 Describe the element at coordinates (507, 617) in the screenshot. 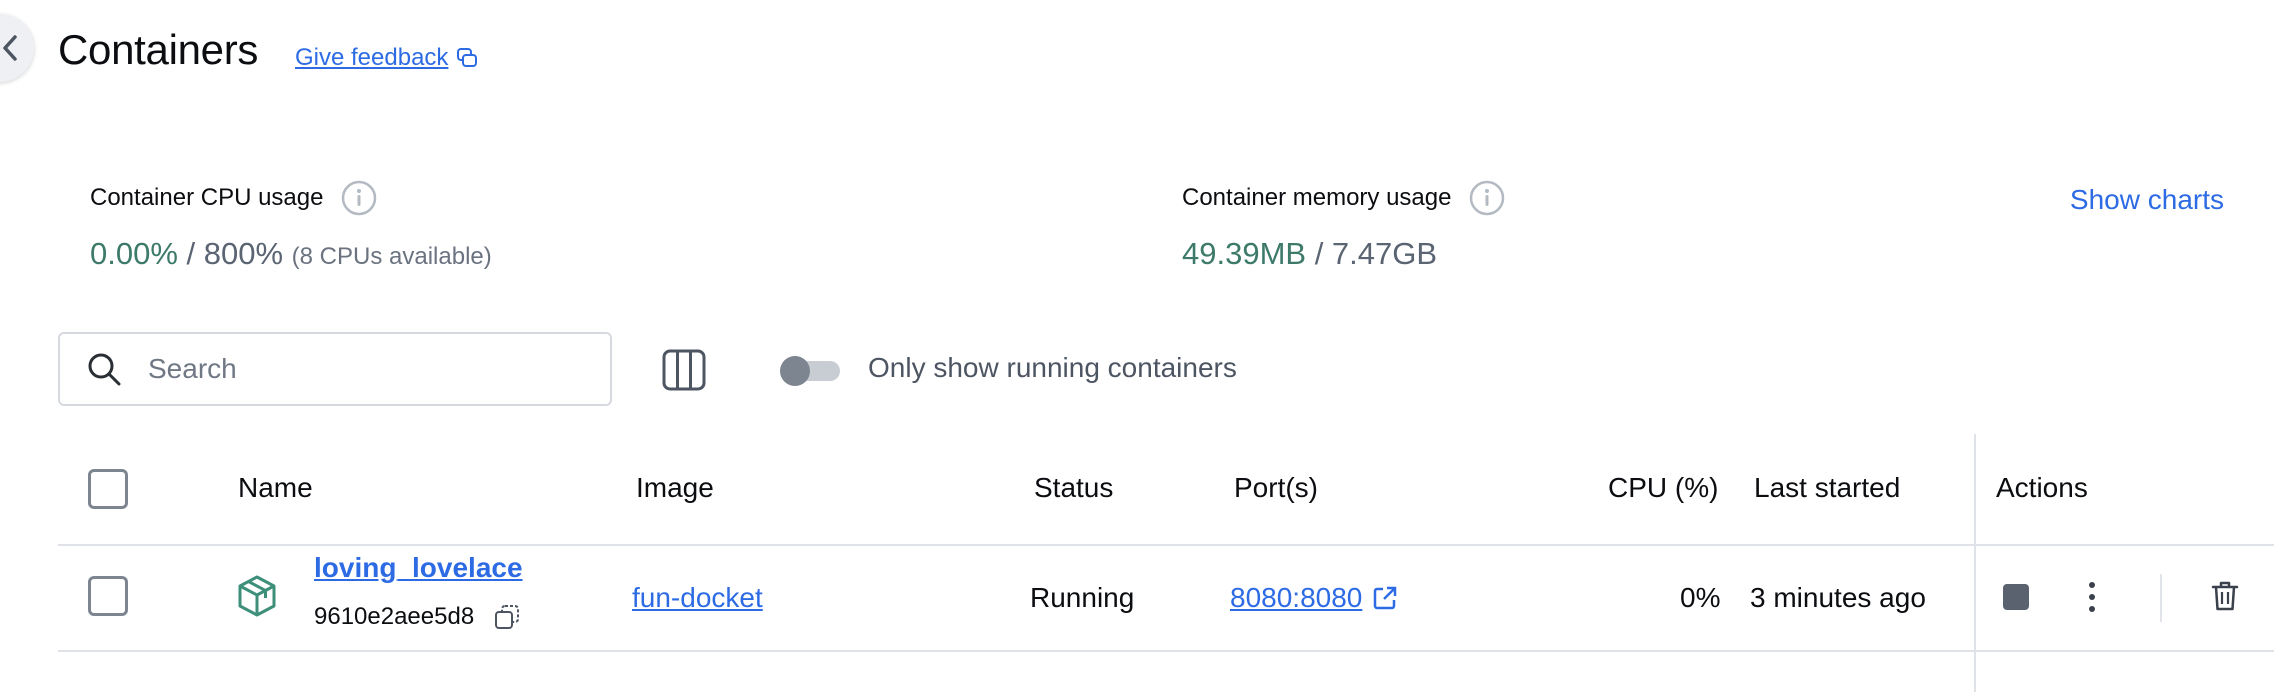

I see `copy-icon` at that location.